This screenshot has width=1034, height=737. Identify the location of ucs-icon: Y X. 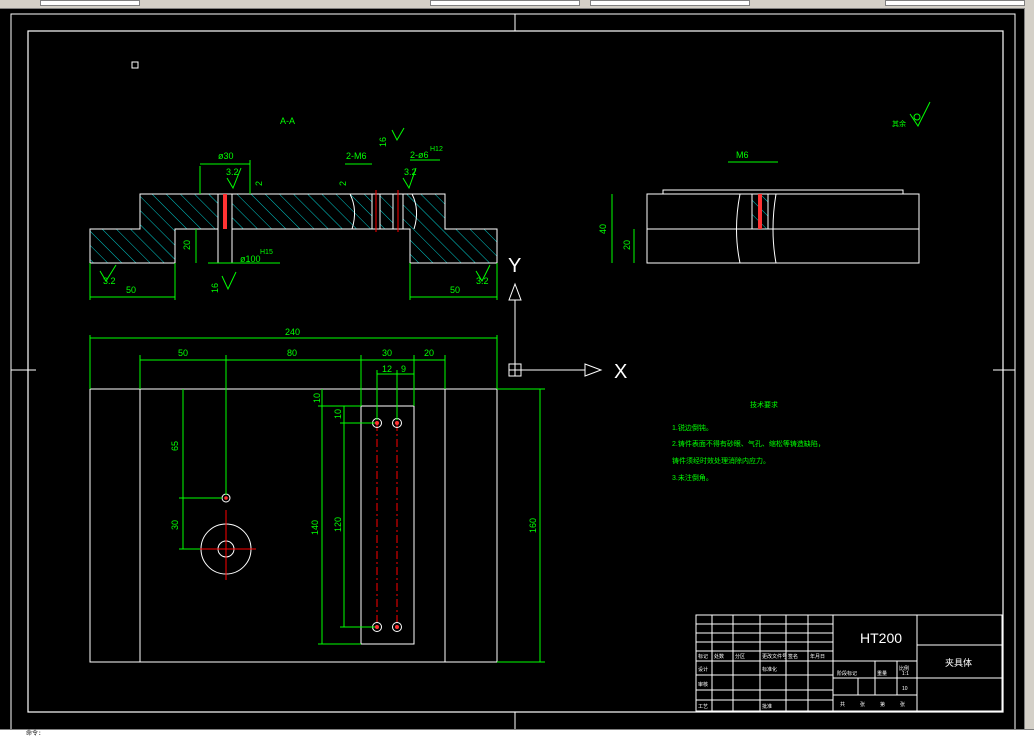
(567, 319).